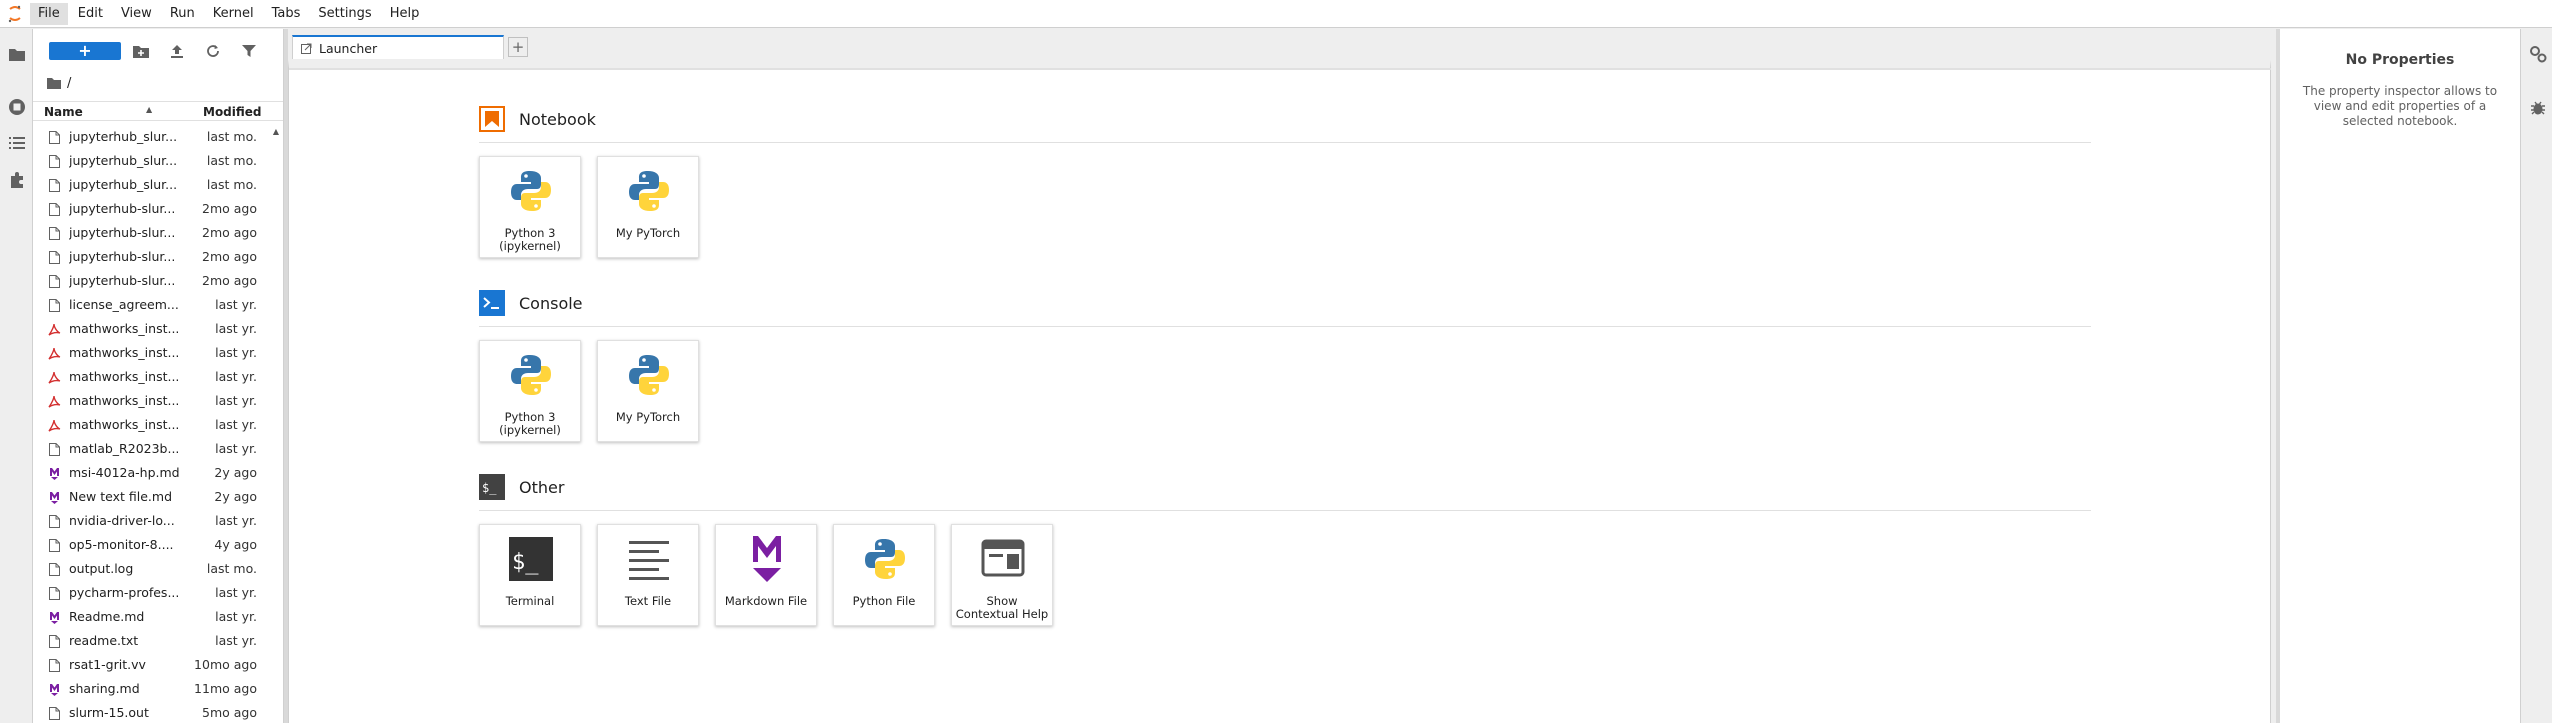 This screenshot has height=723, width=2552. I want to click on debugger-bug-icon, so click(2538, 108).